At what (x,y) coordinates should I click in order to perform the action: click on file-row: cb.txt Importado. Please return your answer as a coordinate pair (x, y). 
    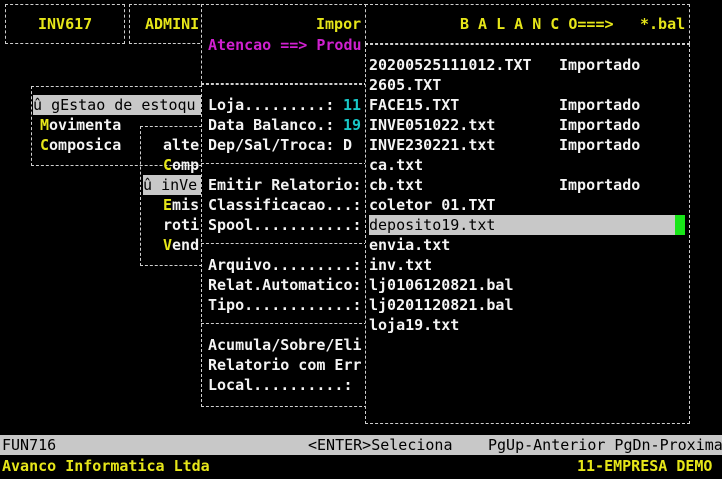
    Looking at the image, I should click on (527, 185).